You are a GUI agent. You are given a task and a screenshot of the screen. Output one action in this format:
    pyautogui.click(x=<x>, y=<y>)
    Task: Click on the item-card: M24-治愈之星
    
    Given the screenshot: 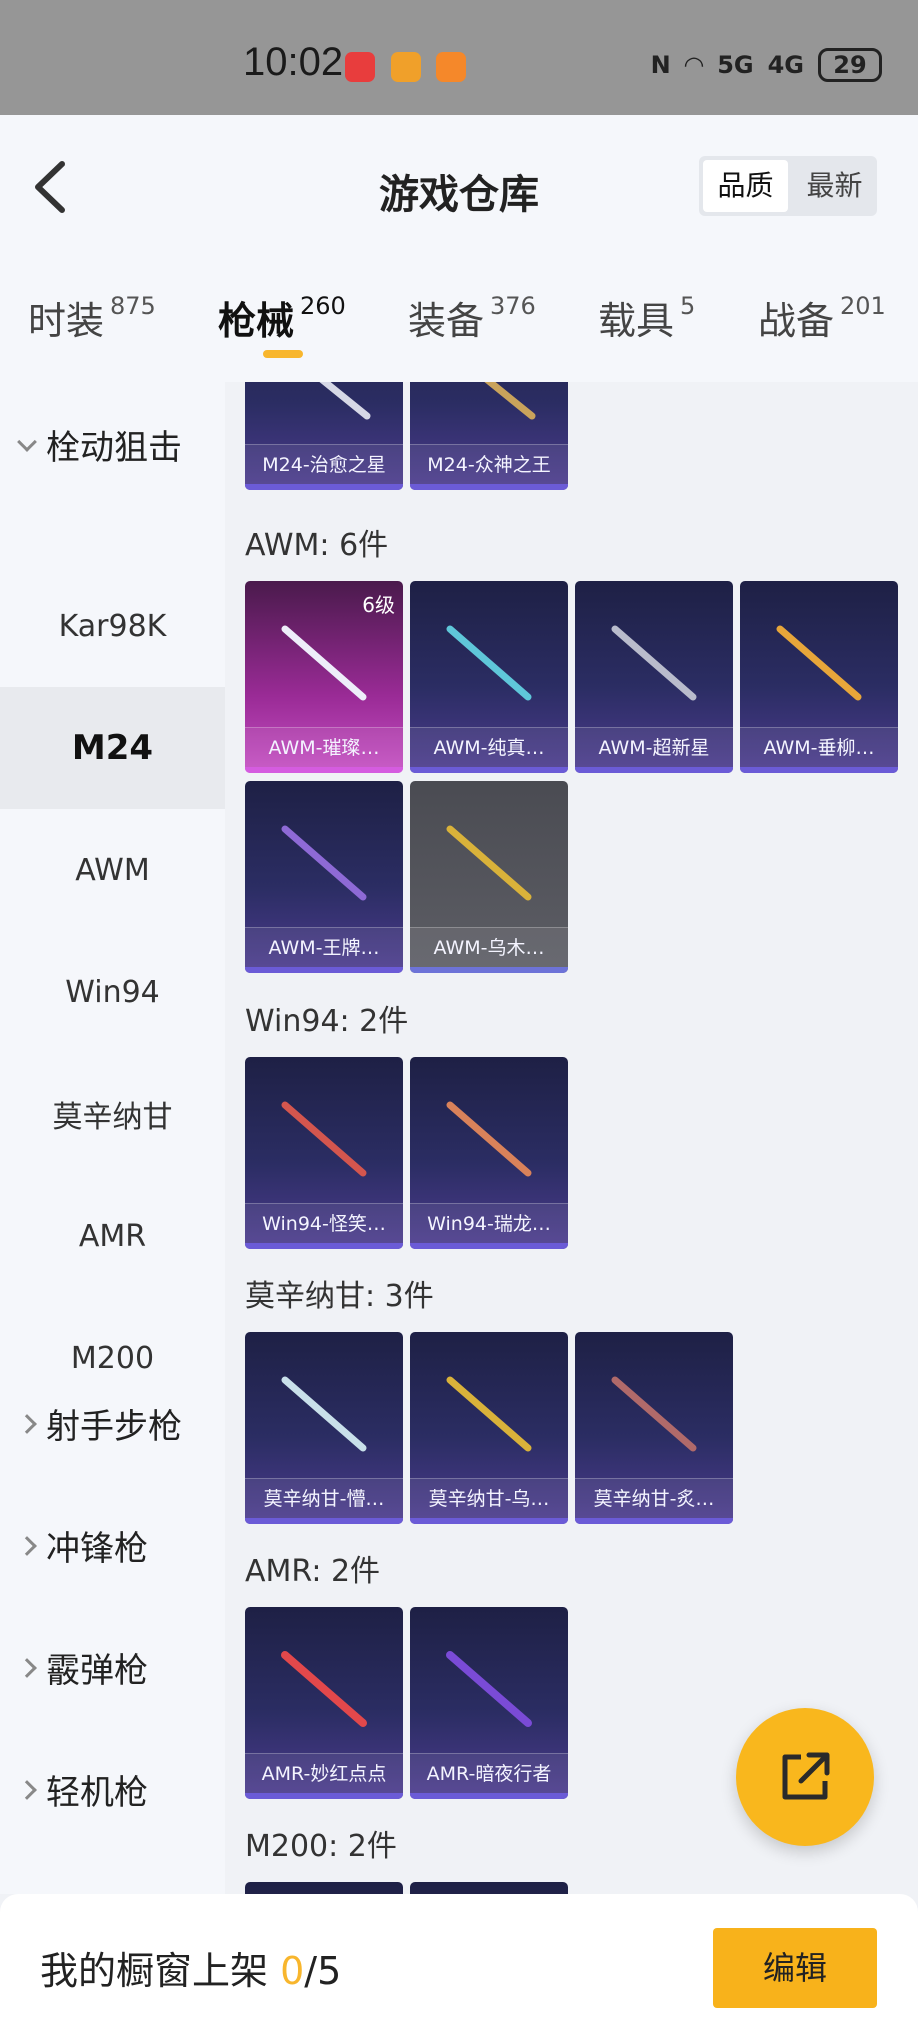 What is the action you would take?
    pyautogui.click(x=324, y=436)
    